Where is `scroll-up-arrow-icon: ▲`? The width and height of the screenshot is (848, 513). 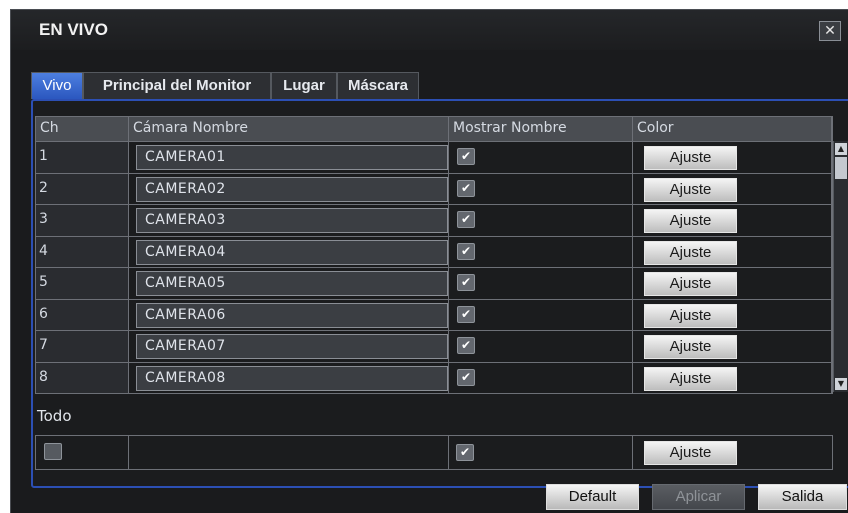
scroll-up-arrow-icon: ▲ is located at coordinates (841, 149).